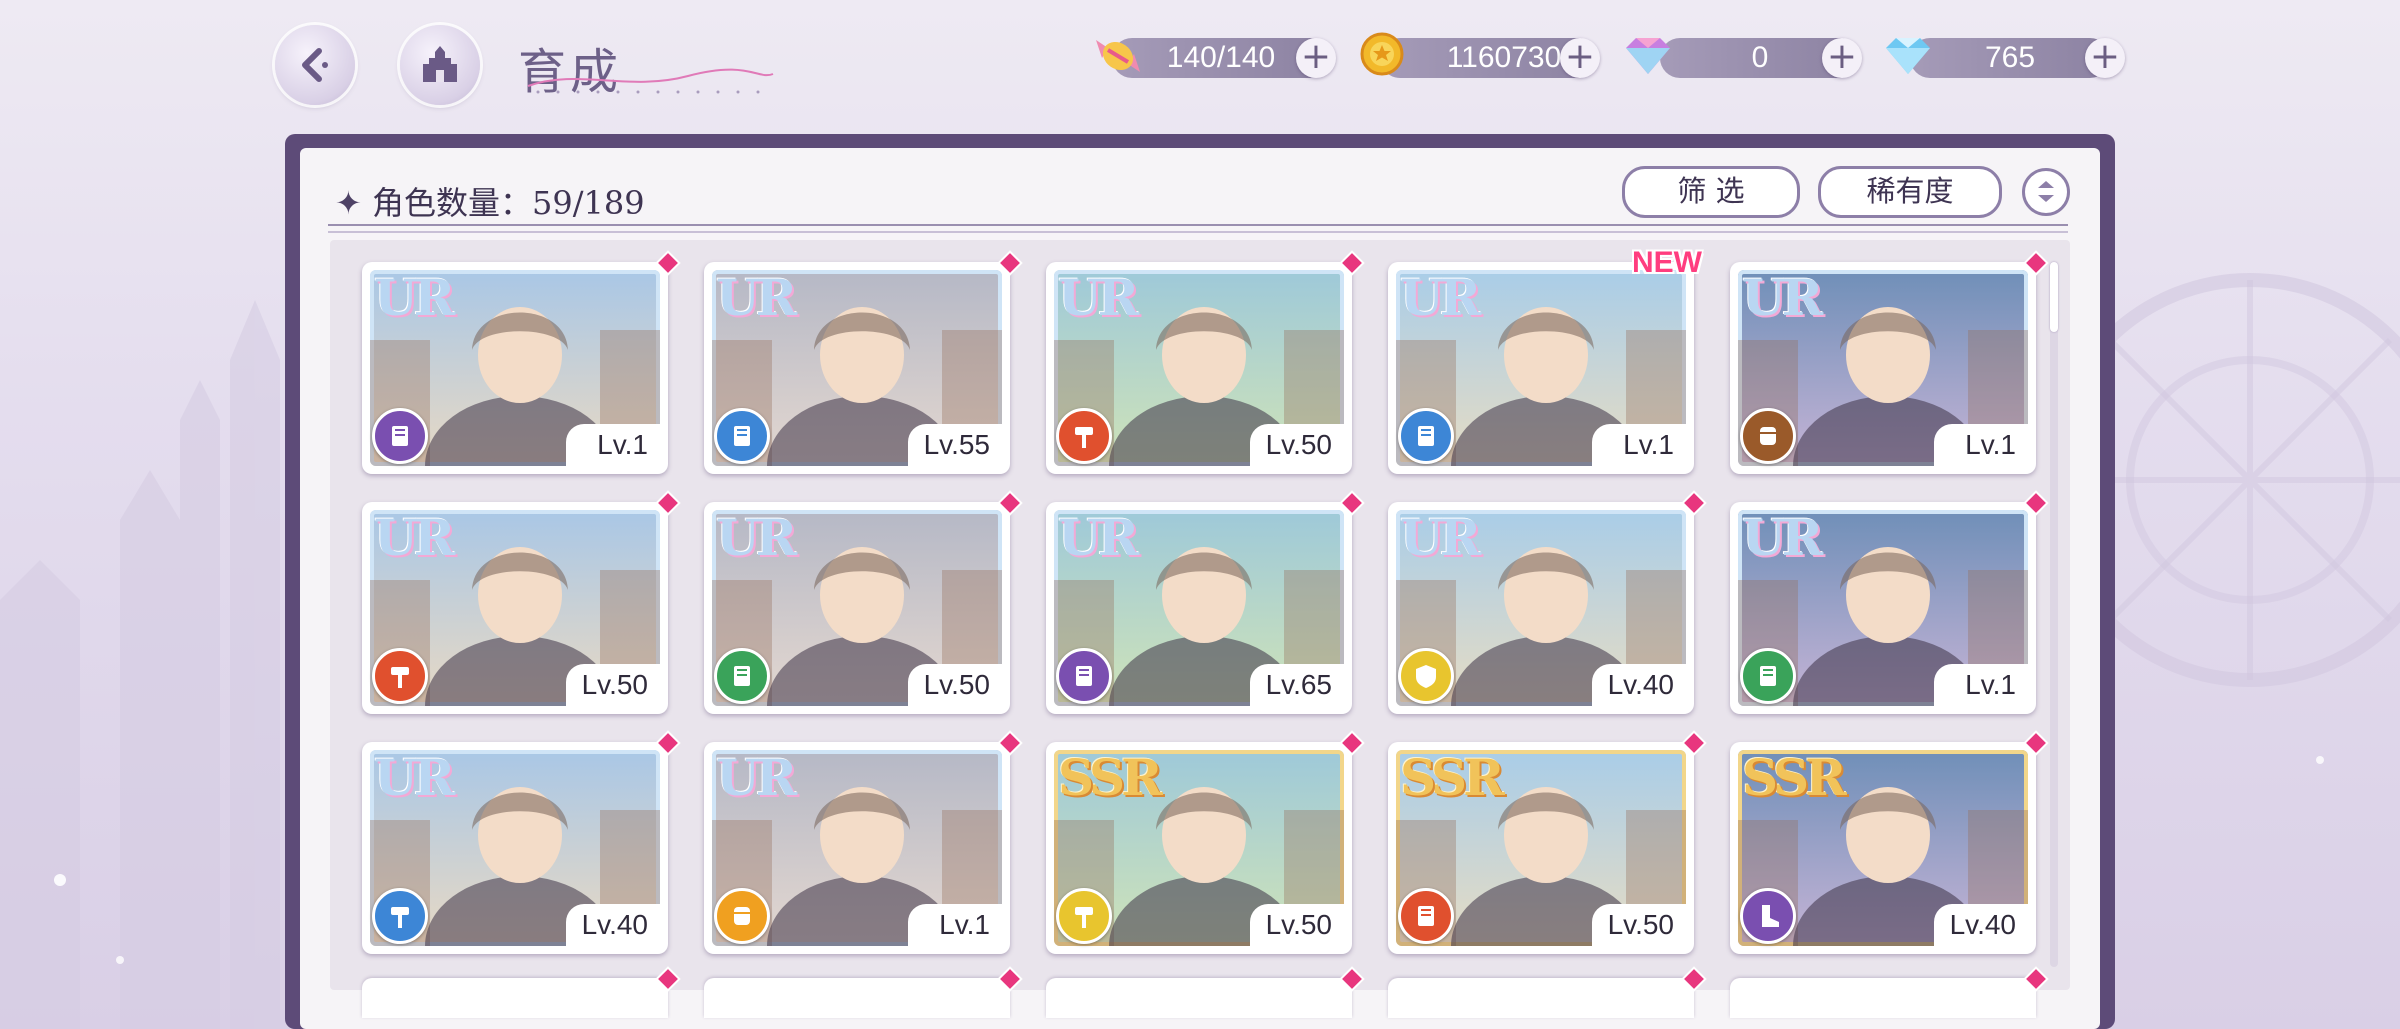  I want to click on stamina-add-button: +, so click(1316, 58).